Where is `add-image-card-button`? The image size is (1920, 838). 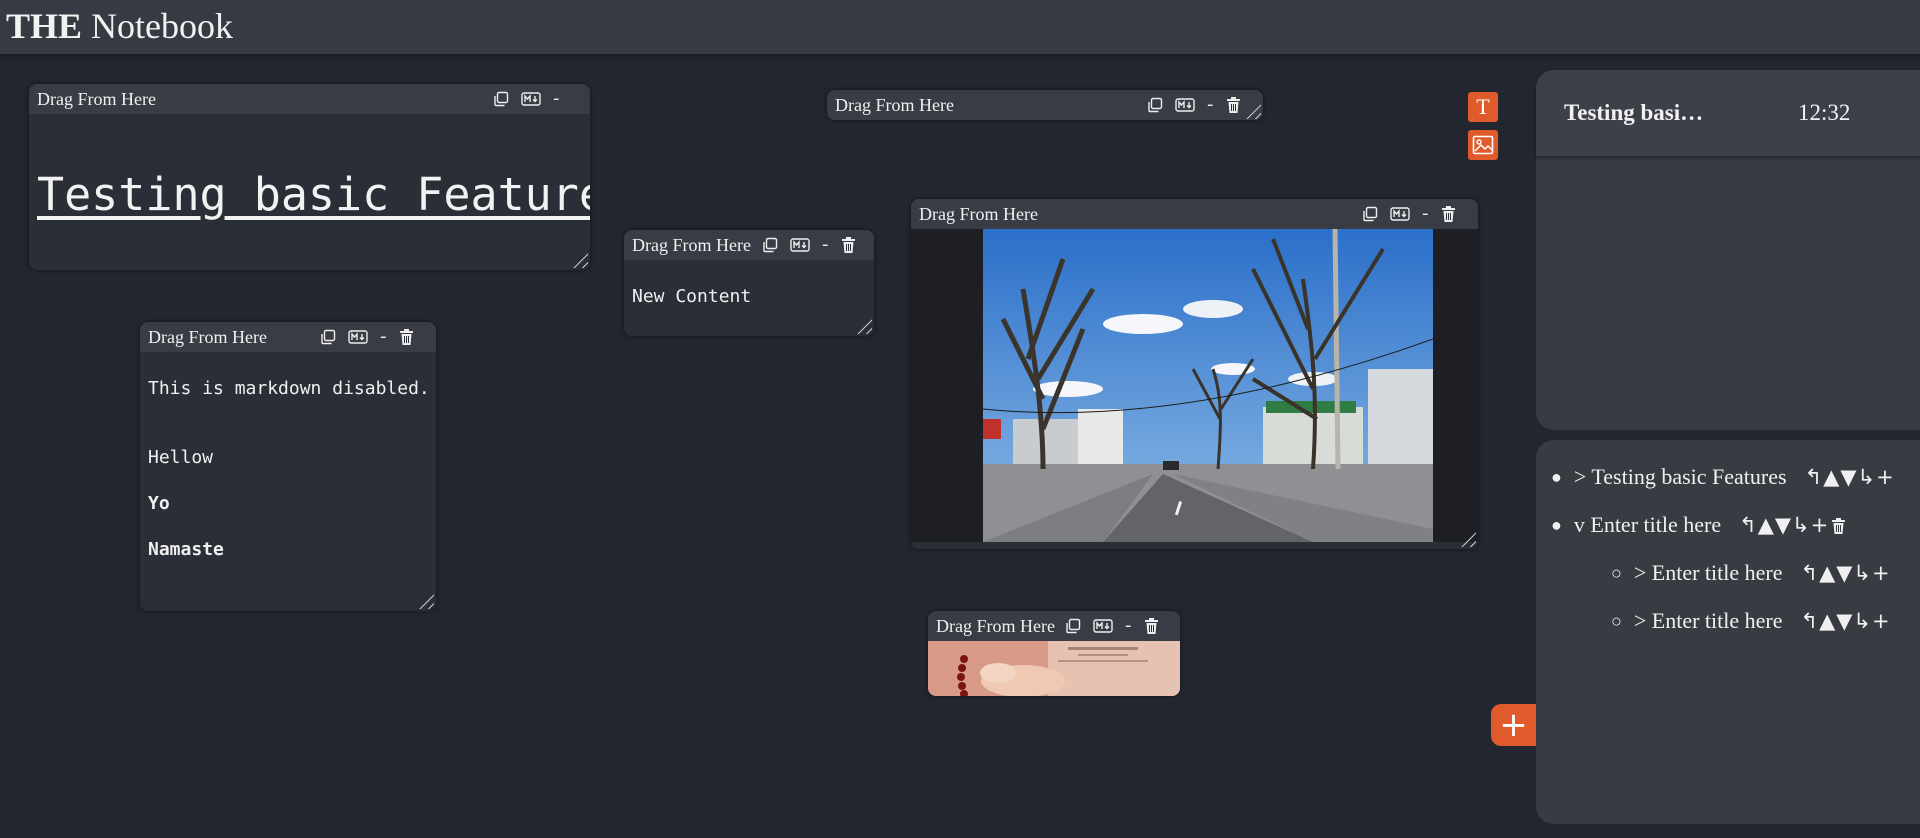 add-image-card-button is located at coordinates (1483, 145).